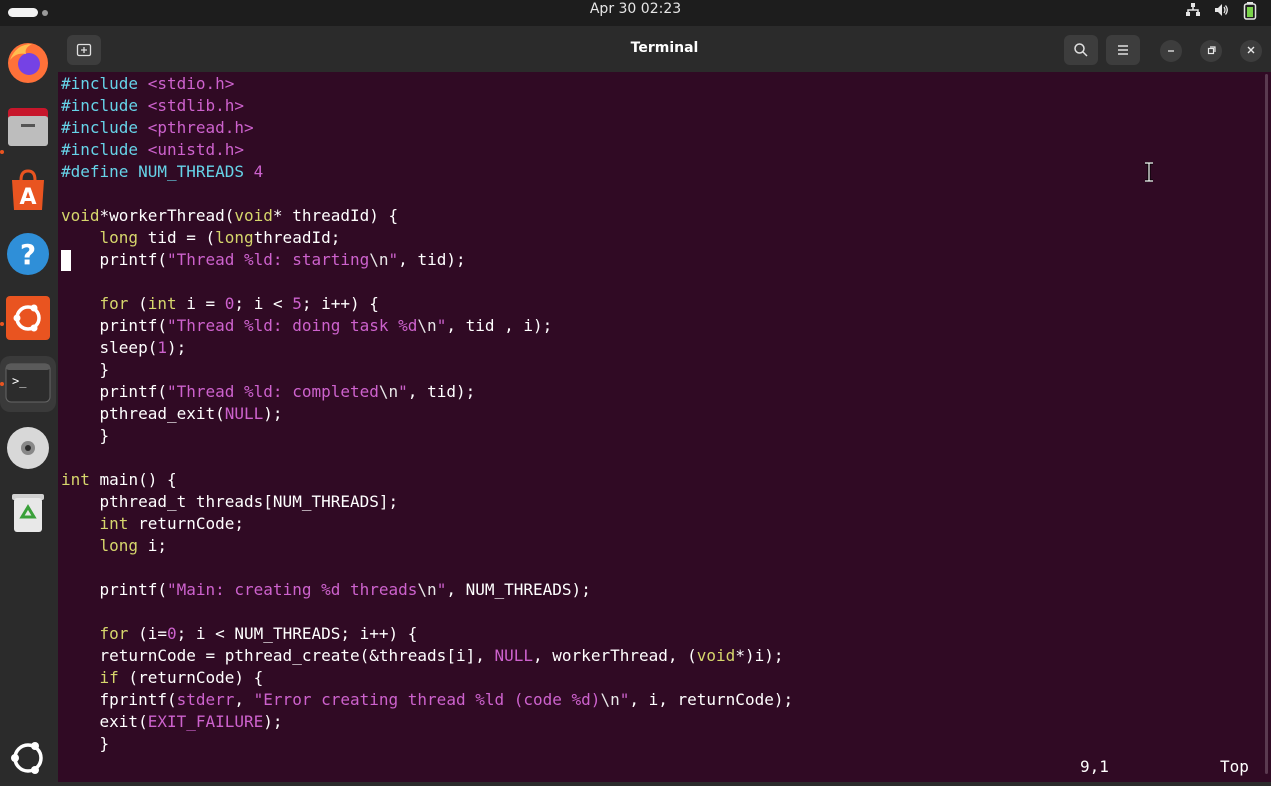  Describe the element at coordinates (143, 413) in the screenshot. I see `code-token: pthread_exit(` at that location.